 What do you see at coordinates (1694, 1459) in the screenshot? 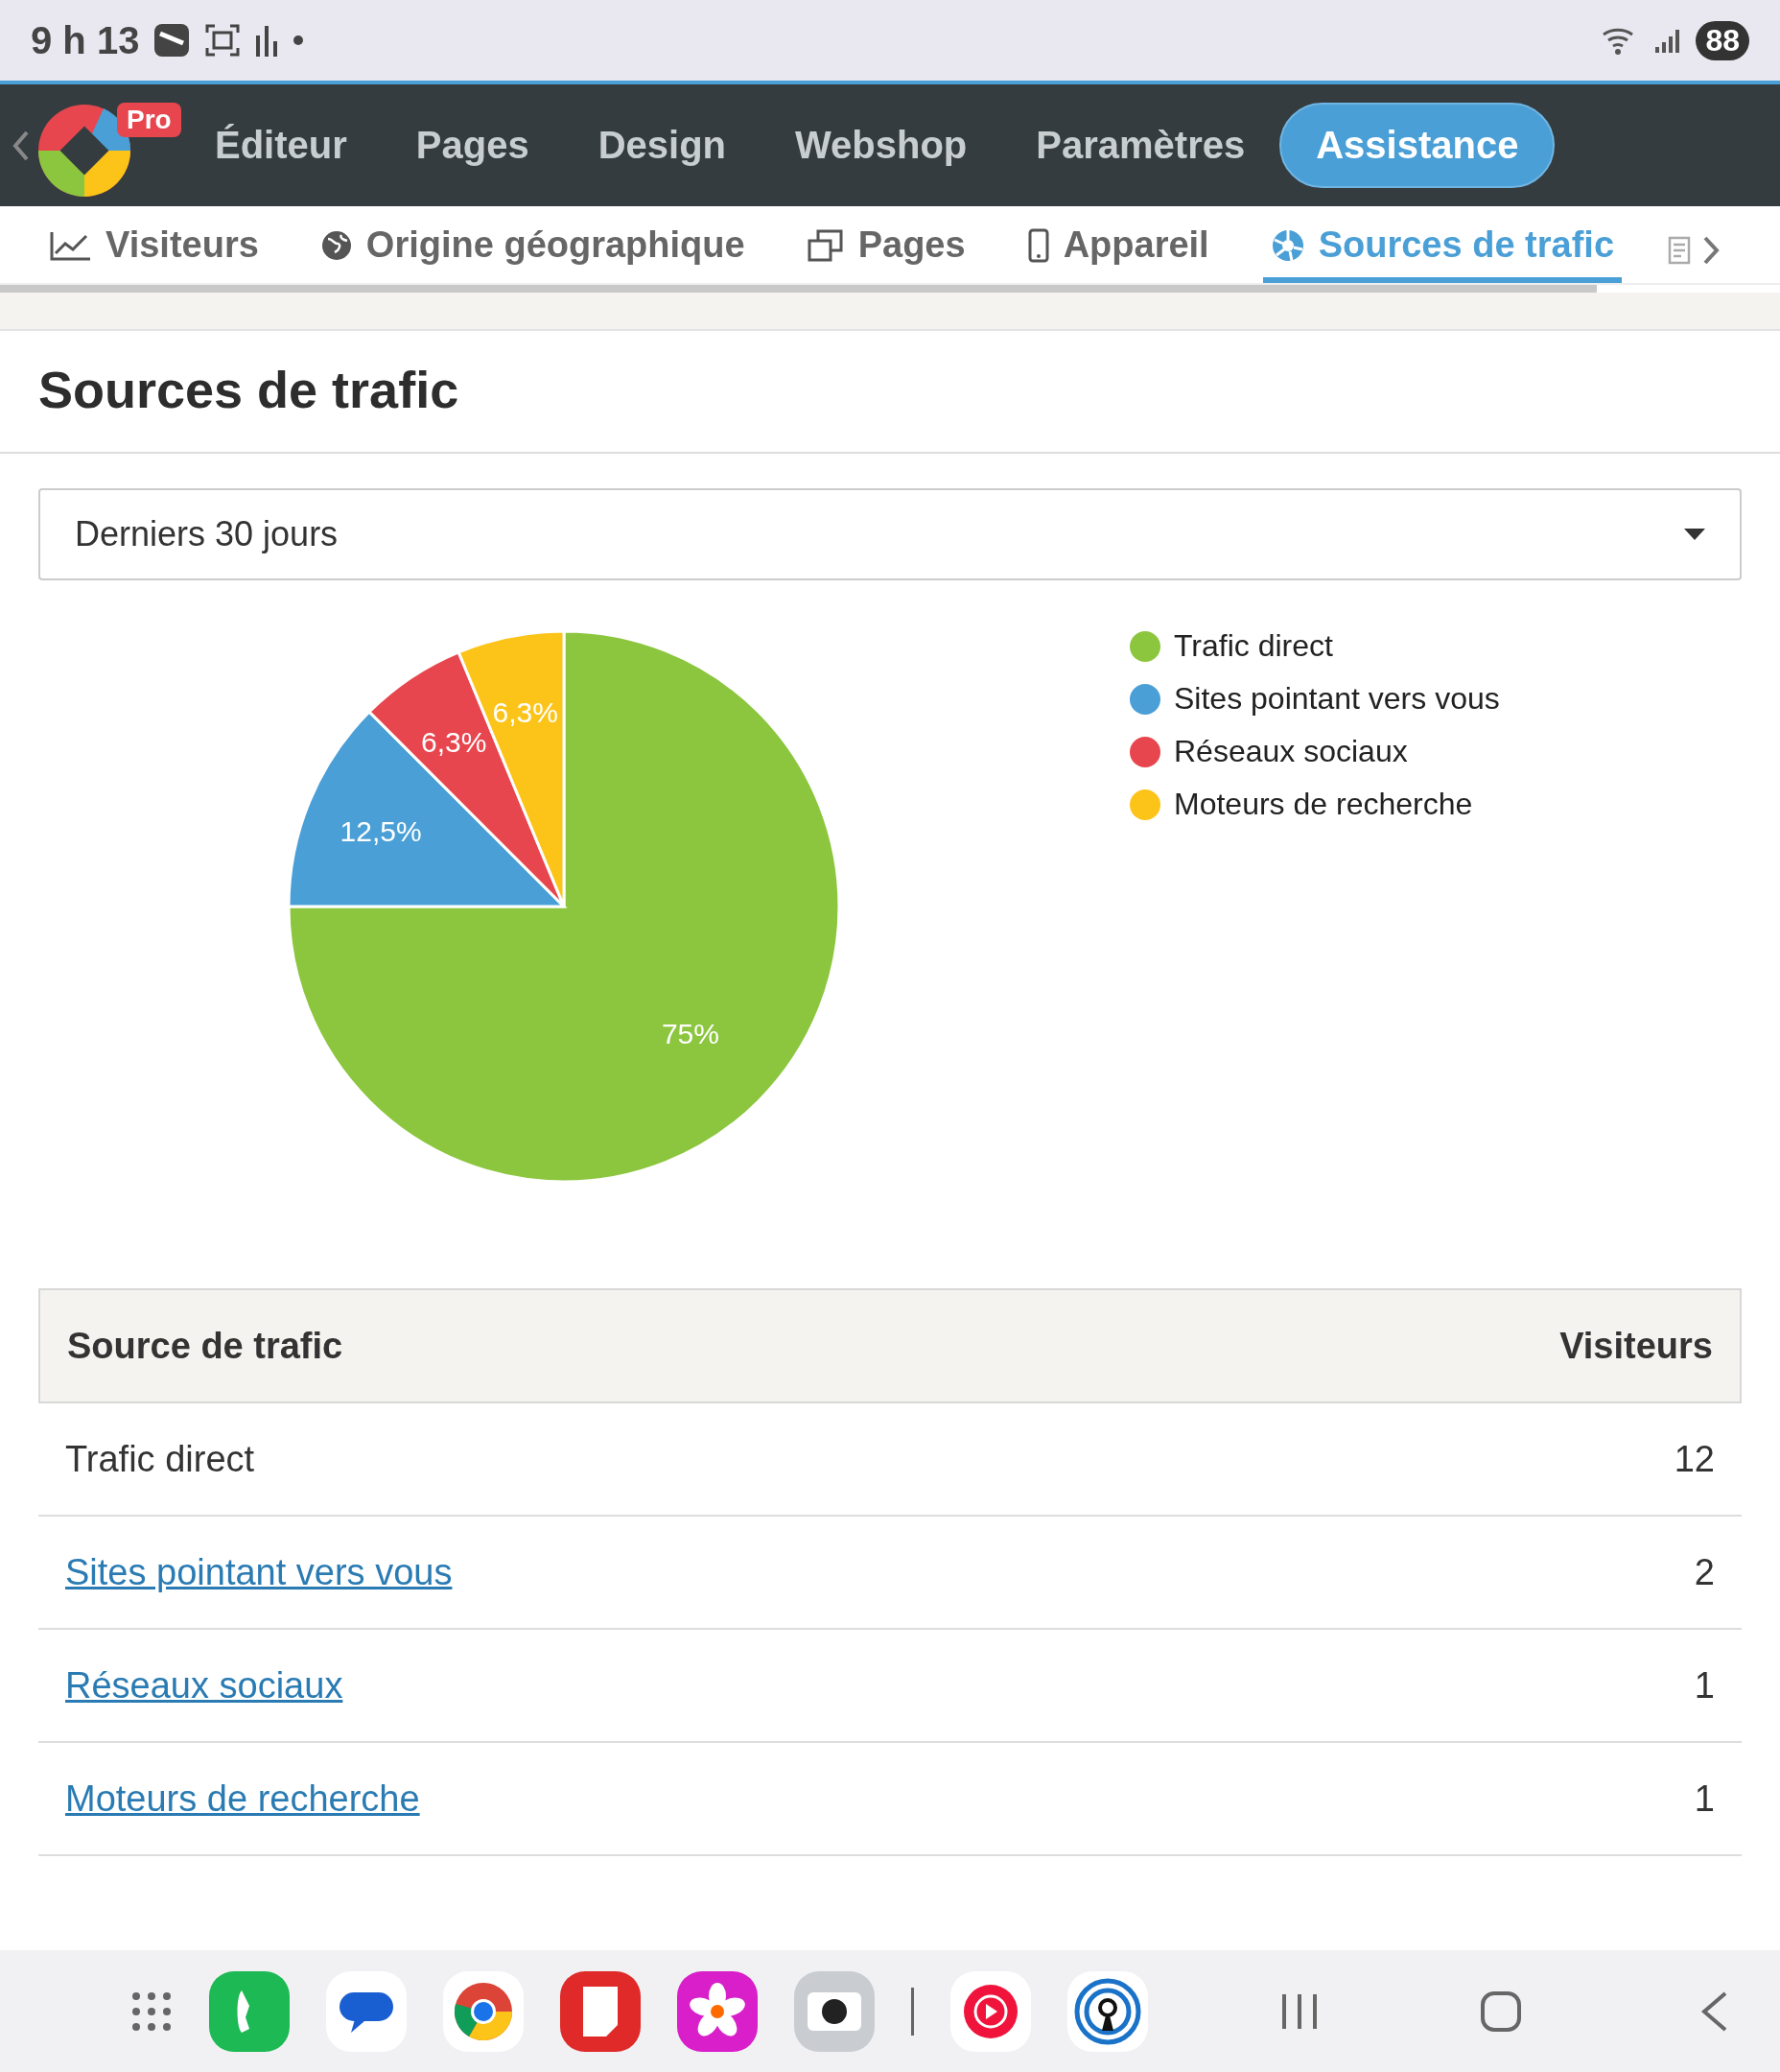
I see `table-cell: 12` at bounding box center [1694, 1459].